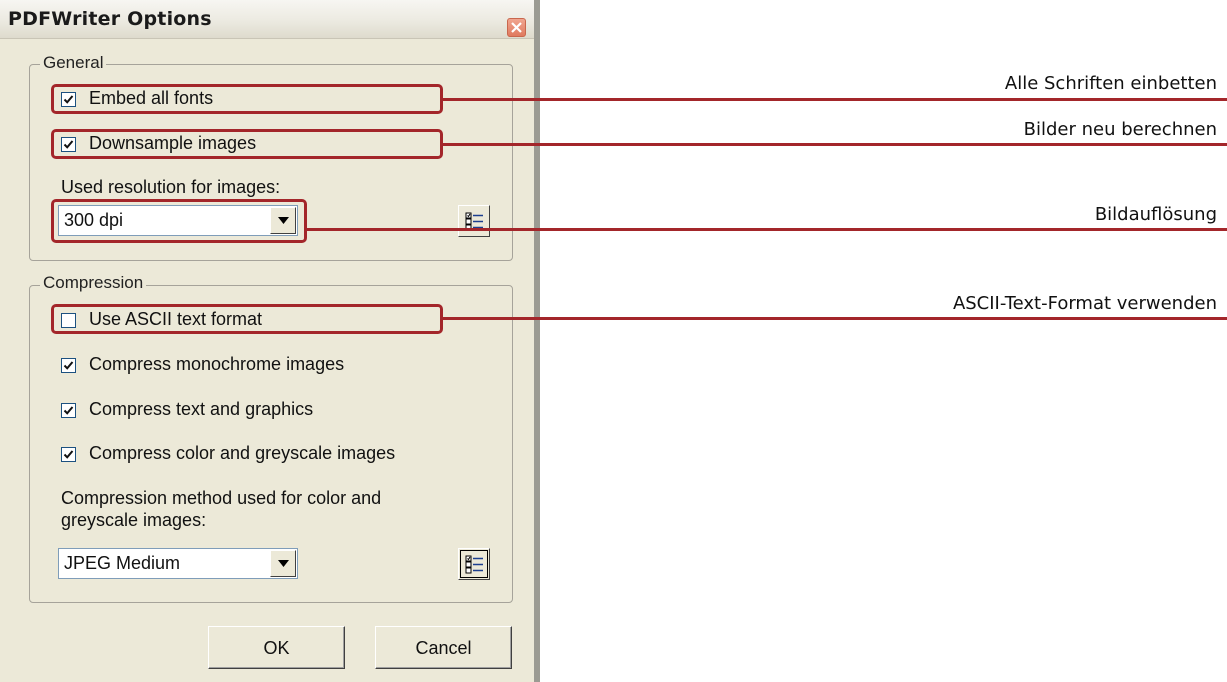 This screenshot has height=682, width=1227. I want to click on resolution-highlight, so click(179, 221).